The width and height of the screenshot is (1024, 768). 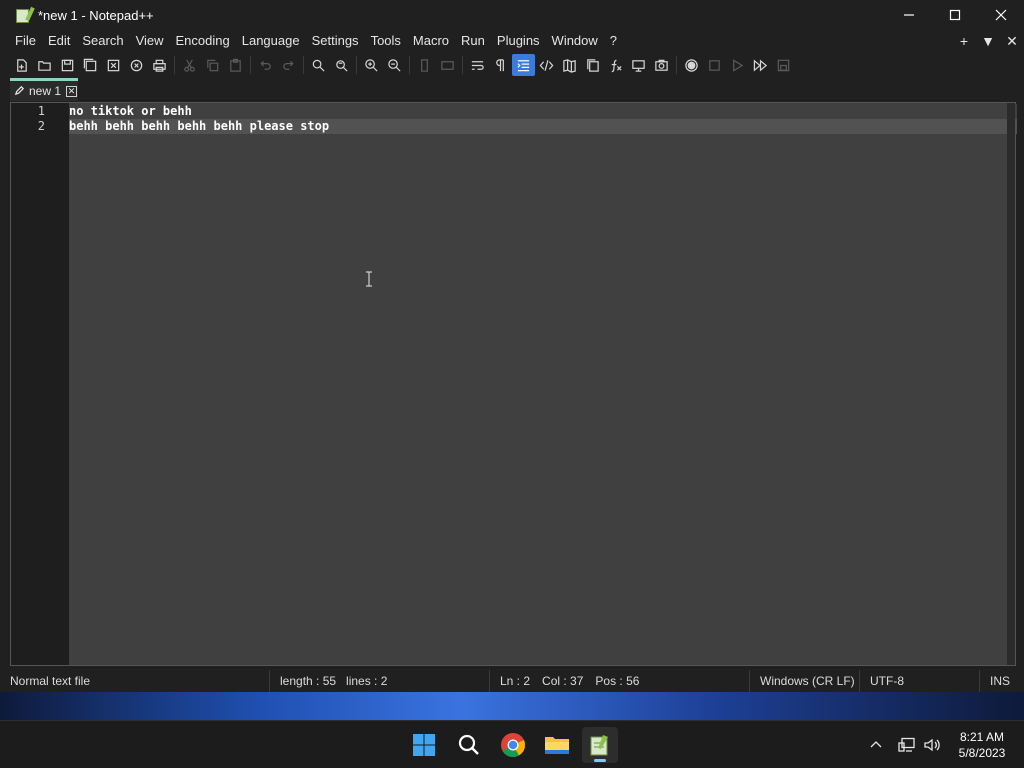 What do you see at coordinates (308, 681) in the screenshot?
I see `status-length: length : 55` at bounding box center [308, 681].